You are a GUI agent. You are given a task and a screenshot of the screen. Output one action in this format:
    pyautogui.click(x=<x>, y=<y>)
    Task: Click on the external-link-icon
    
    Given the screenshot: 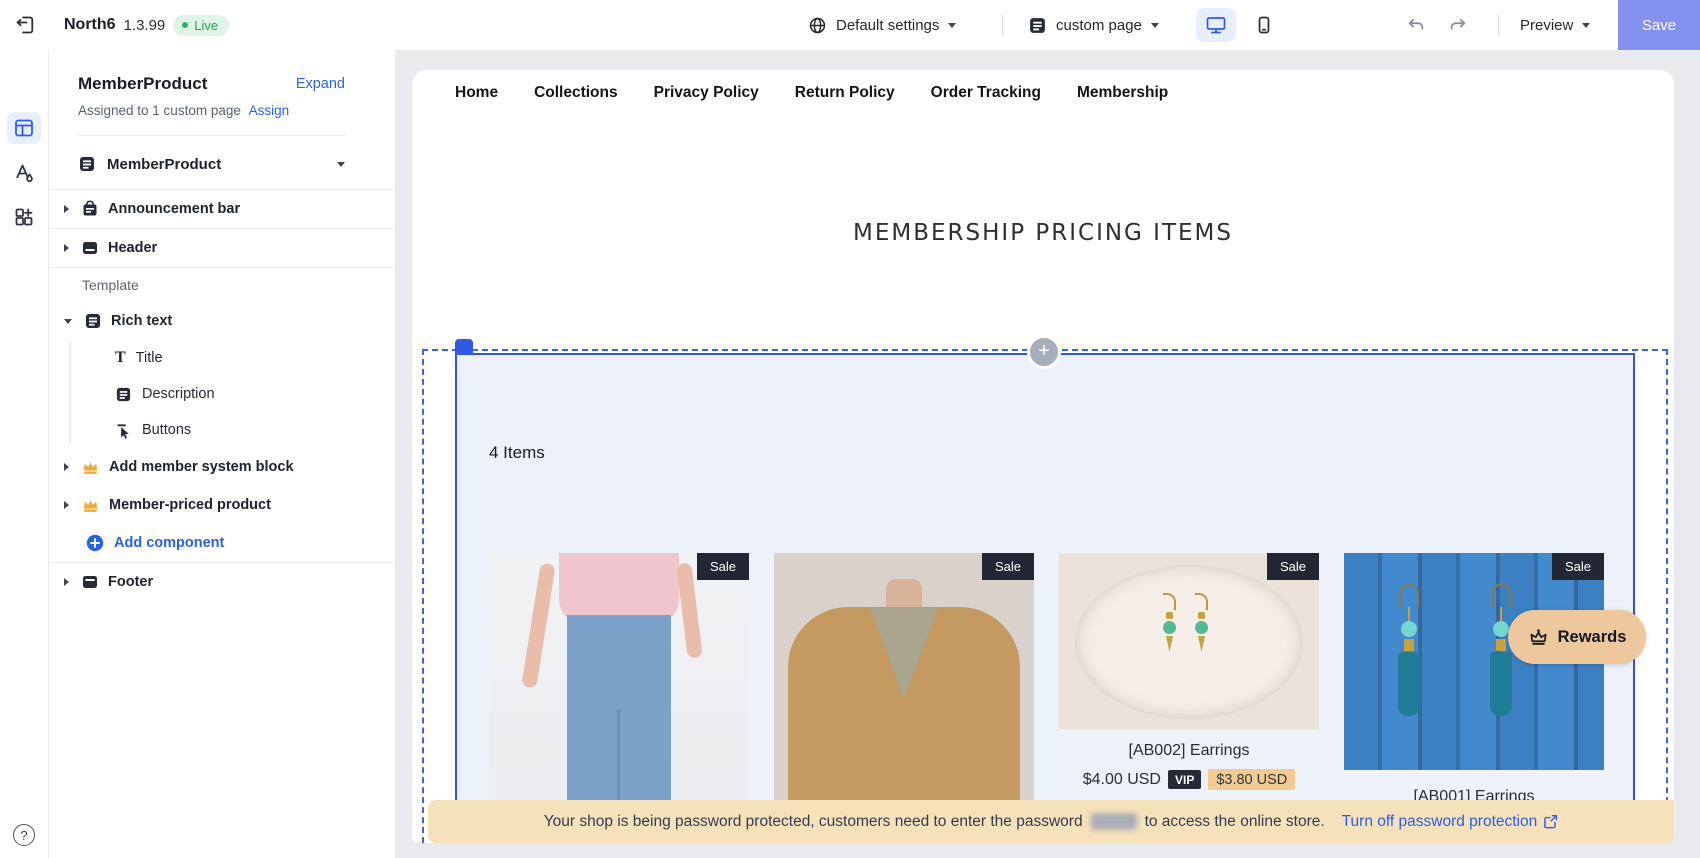 What is the action you would take?
    pyautogui.click(x=1550, y=821)
    